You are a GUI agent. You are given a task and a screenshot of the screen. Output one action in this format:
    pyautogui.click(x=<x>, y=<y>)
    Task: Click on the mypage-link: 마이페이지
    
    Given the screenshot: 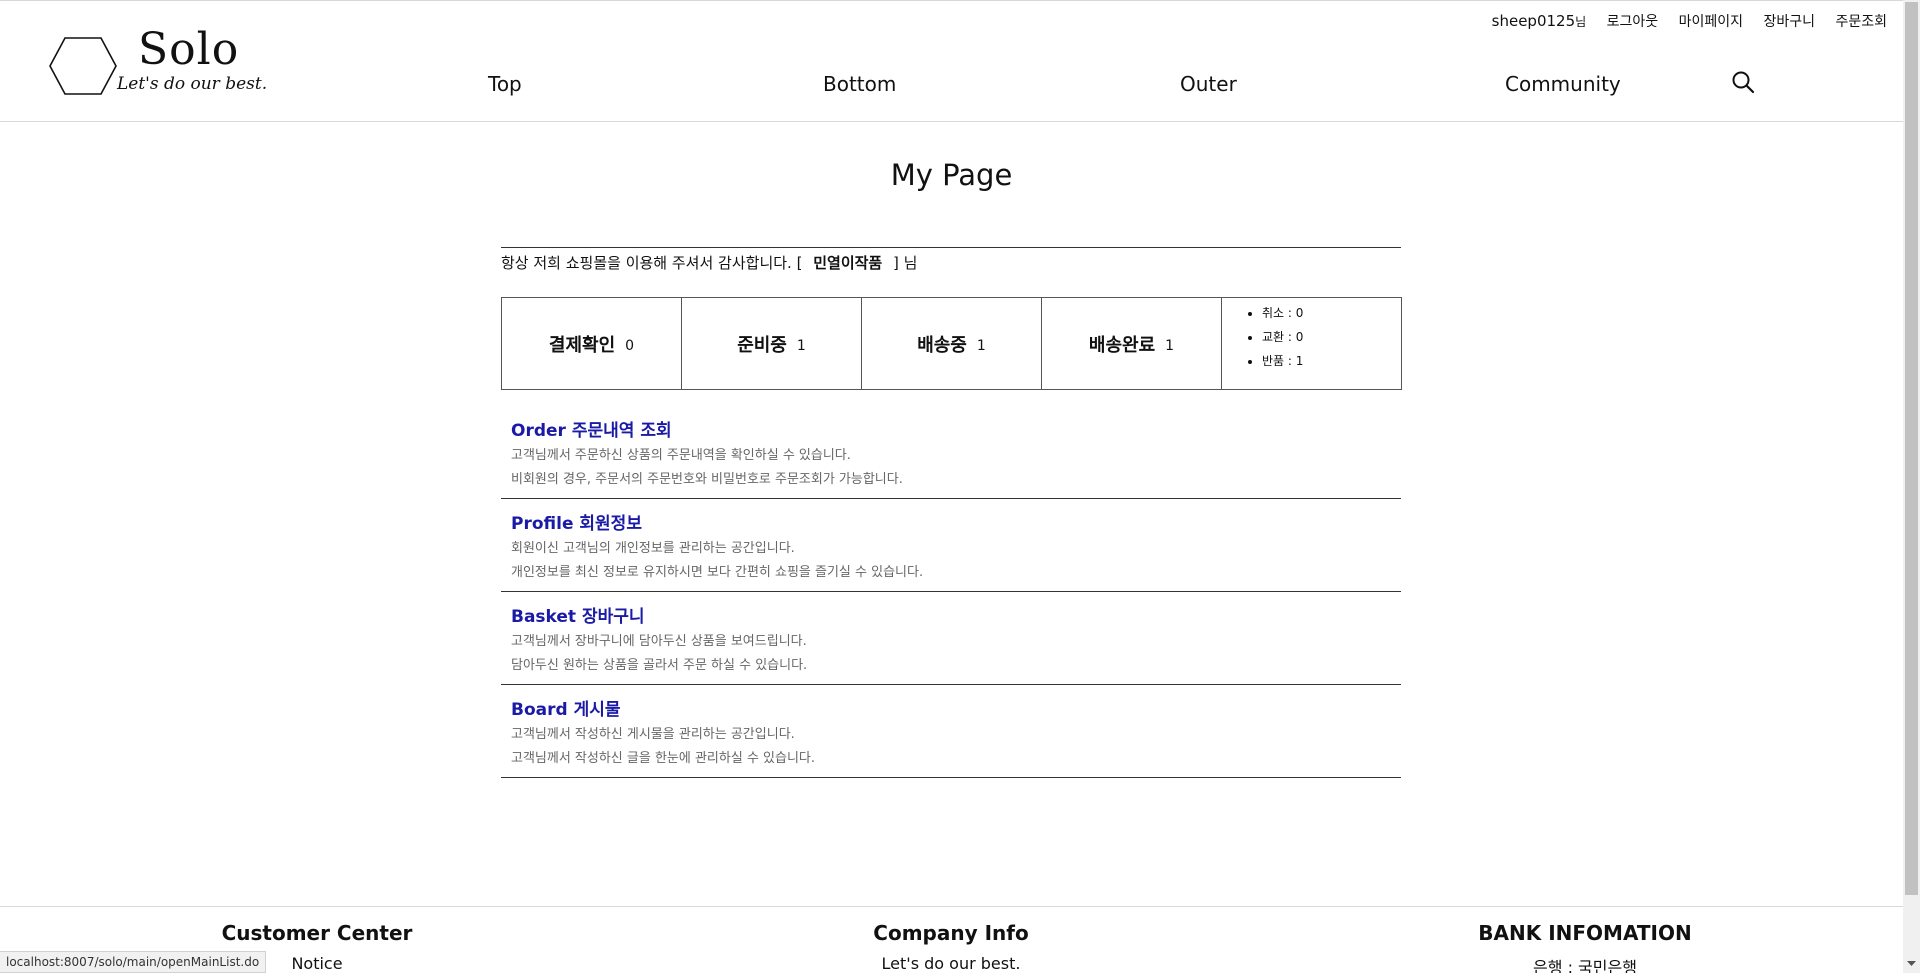 What is the action you would take?
    pyautogui.click(x=1711, y=22)
    